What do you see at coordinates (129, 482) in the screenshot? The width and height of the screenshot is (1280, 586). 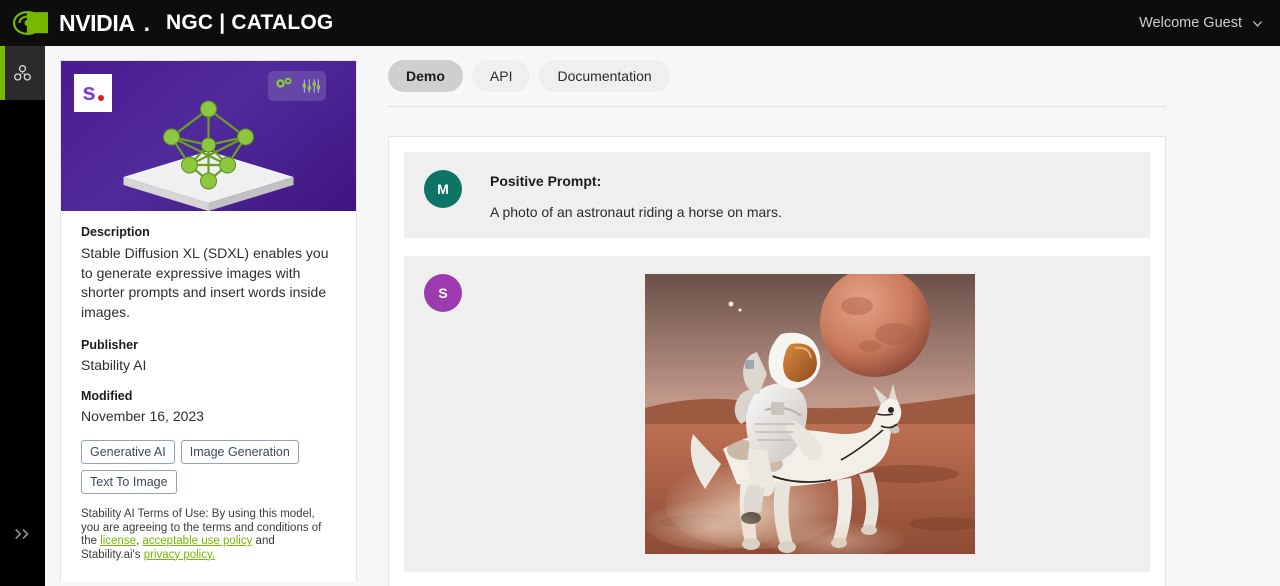 I see `tag-chip: Text To Image` at bounding box center [129, 482].